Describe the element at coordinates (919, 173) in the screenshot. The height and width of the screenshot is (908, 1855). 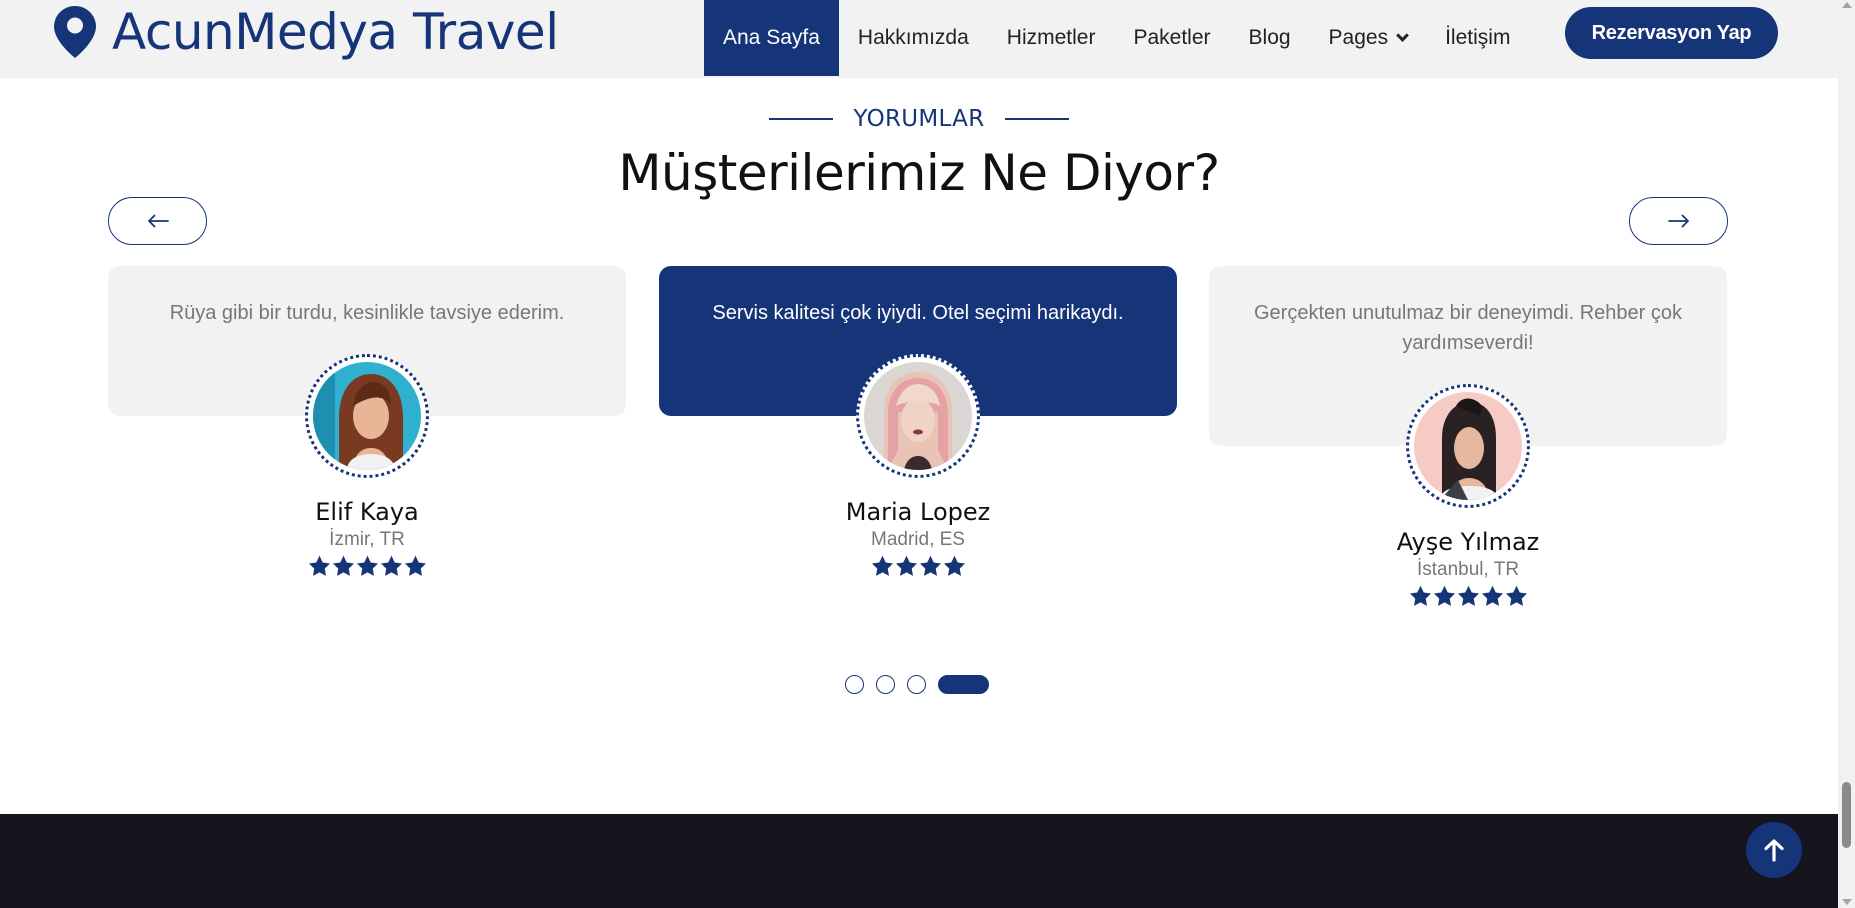
I see `section-title: Müşterilerimiz Ne Diyor?` at that location.